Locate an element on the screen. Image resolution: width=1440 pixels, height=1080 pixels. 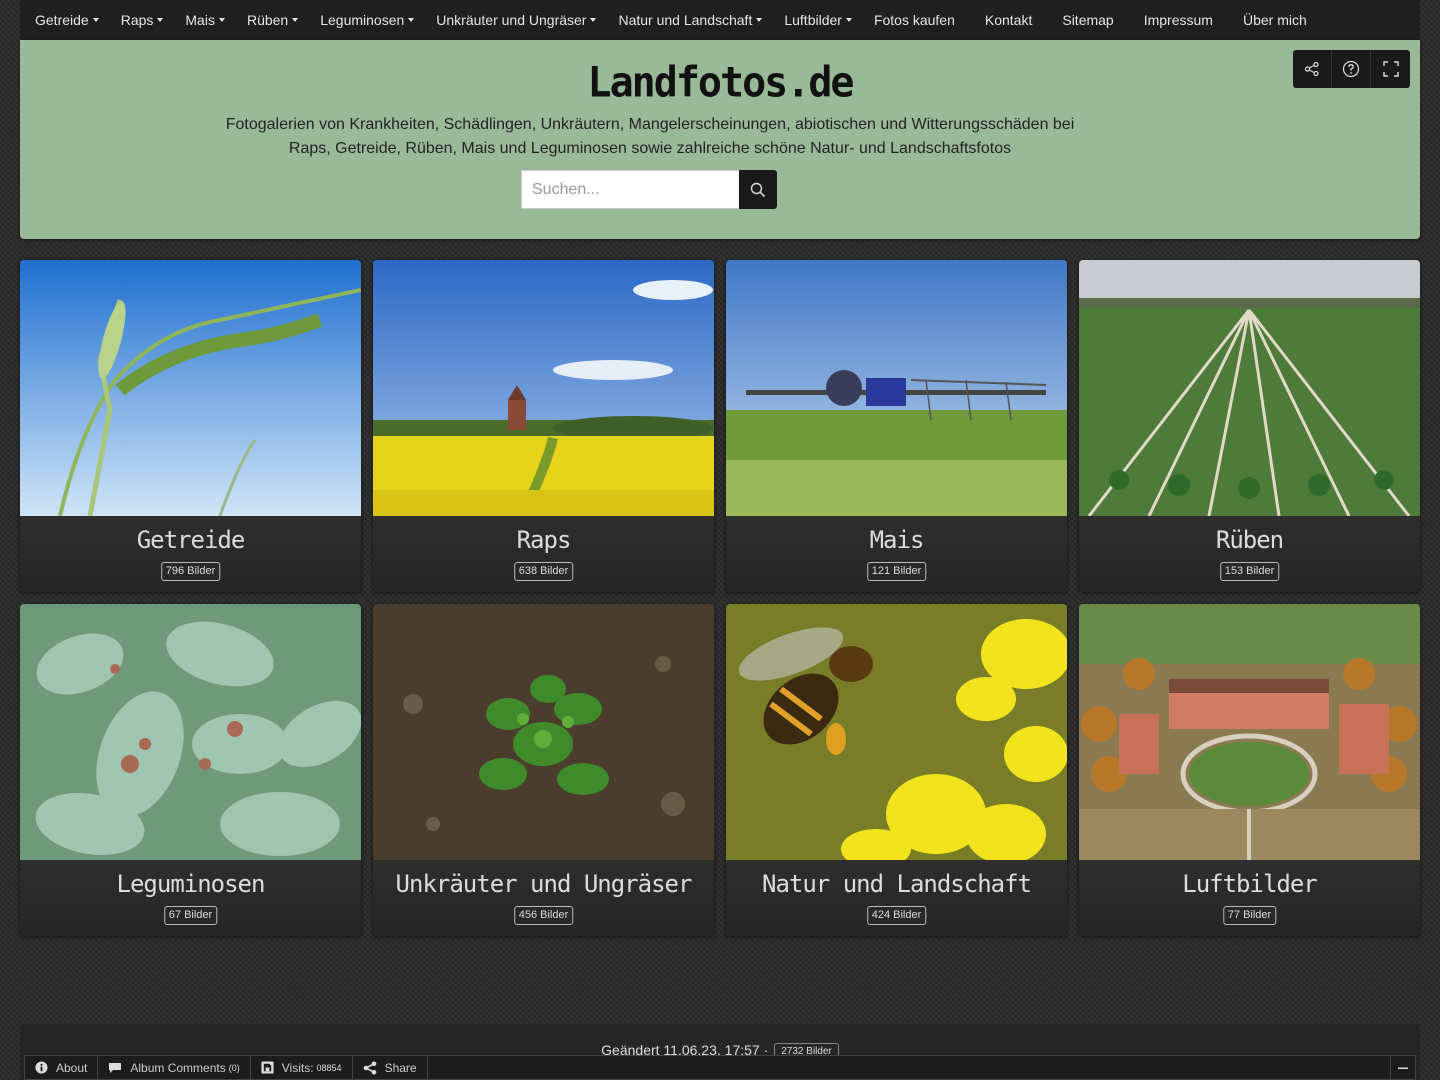
nav-item-raps: Raps is located at coordinates (142, 20).